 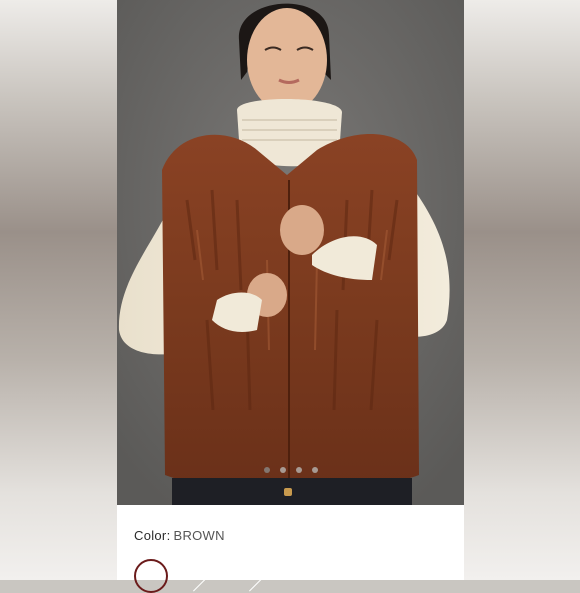 I want to click on swatch-beige, so click(x=207, y=576).